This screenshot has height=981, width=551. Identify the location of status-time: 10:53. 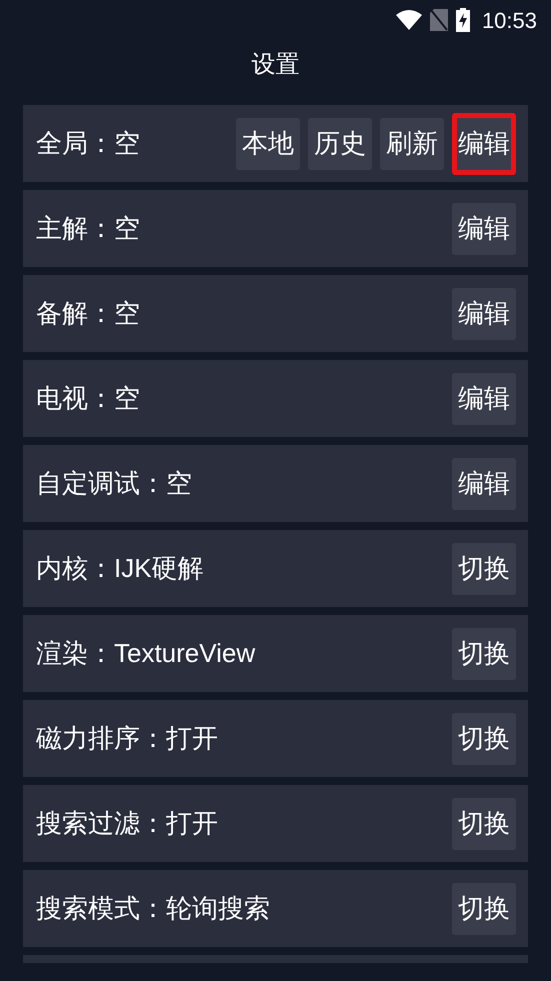
(509, 20).